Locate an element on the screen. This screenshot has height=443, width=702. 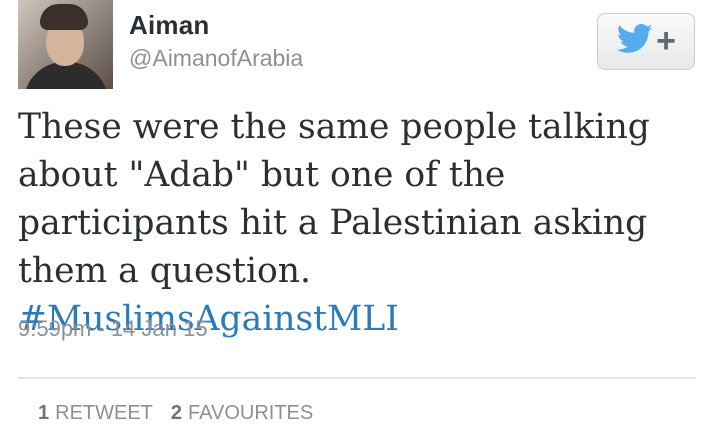
retweets-stat: 1 RETWEET is located at coordinates (95, 413).